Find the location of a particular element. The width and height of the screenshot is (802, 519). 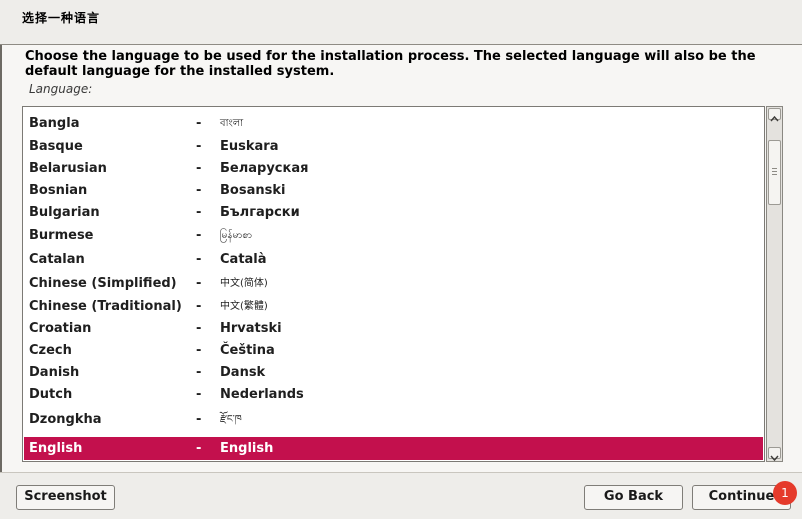

list-item-burmese: Burmese - မြန်မာစာ is located at coordinates (393, 236).